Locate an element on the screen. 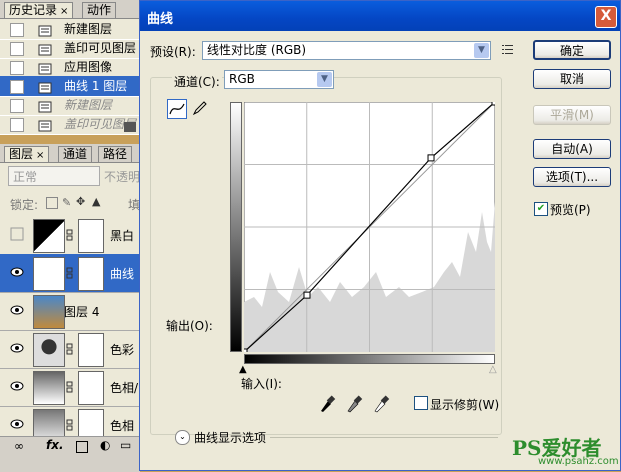 This screenshot has height=472, width=621. tab-actions-label: 动作 is located at coordinates (99, 10).